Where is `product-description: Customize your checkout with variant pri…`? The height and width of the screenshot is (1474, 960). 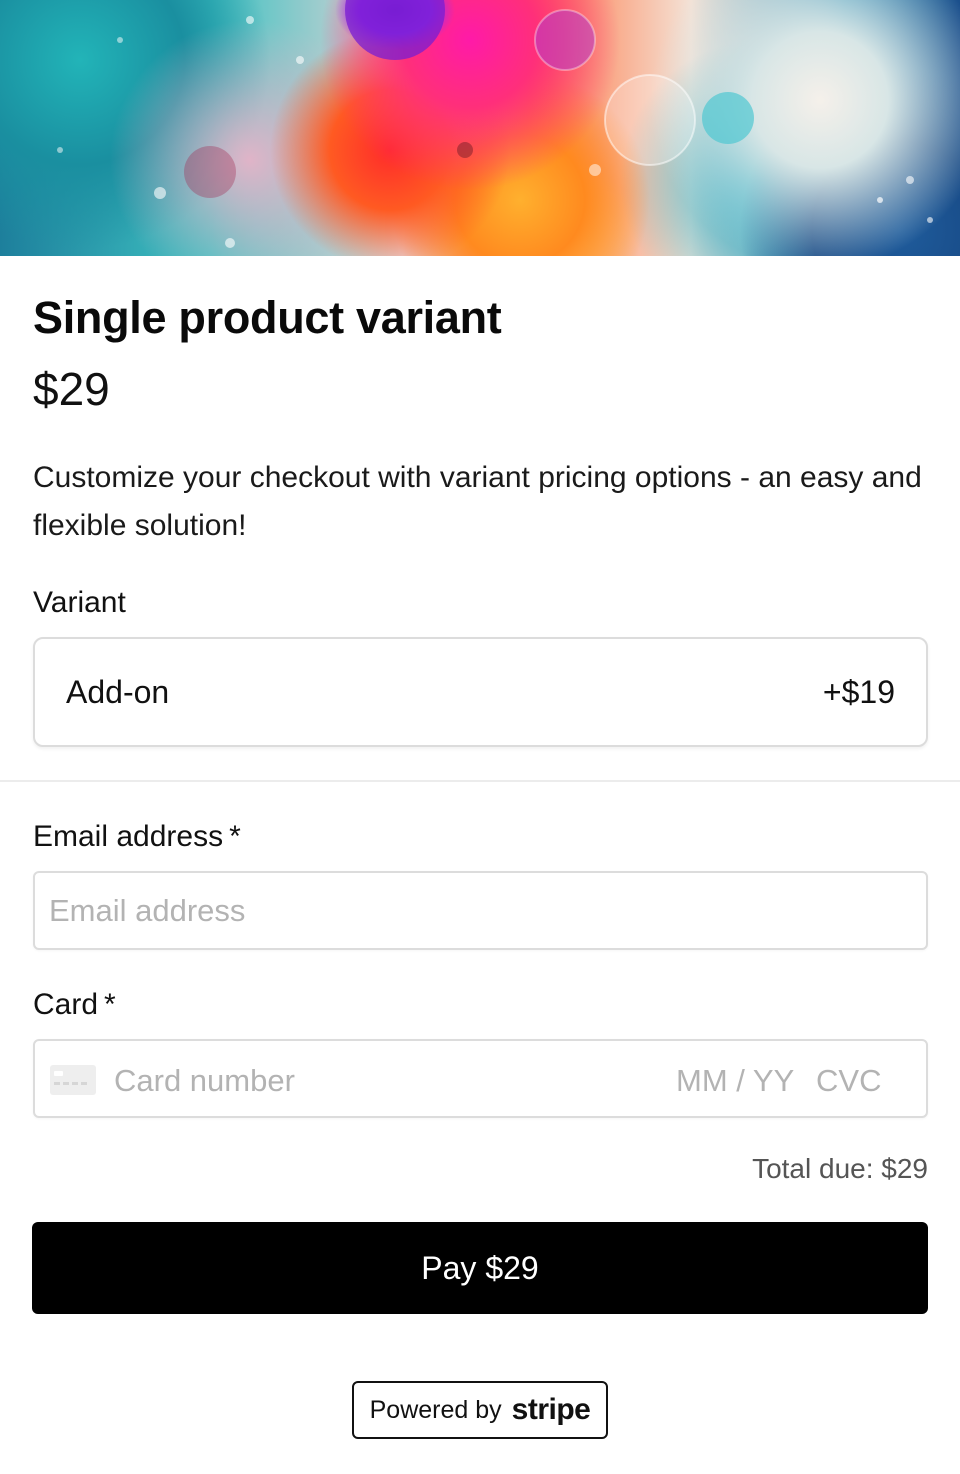 product-description: Customize your checkout with variant pri… is located at coordinates (477, 501).